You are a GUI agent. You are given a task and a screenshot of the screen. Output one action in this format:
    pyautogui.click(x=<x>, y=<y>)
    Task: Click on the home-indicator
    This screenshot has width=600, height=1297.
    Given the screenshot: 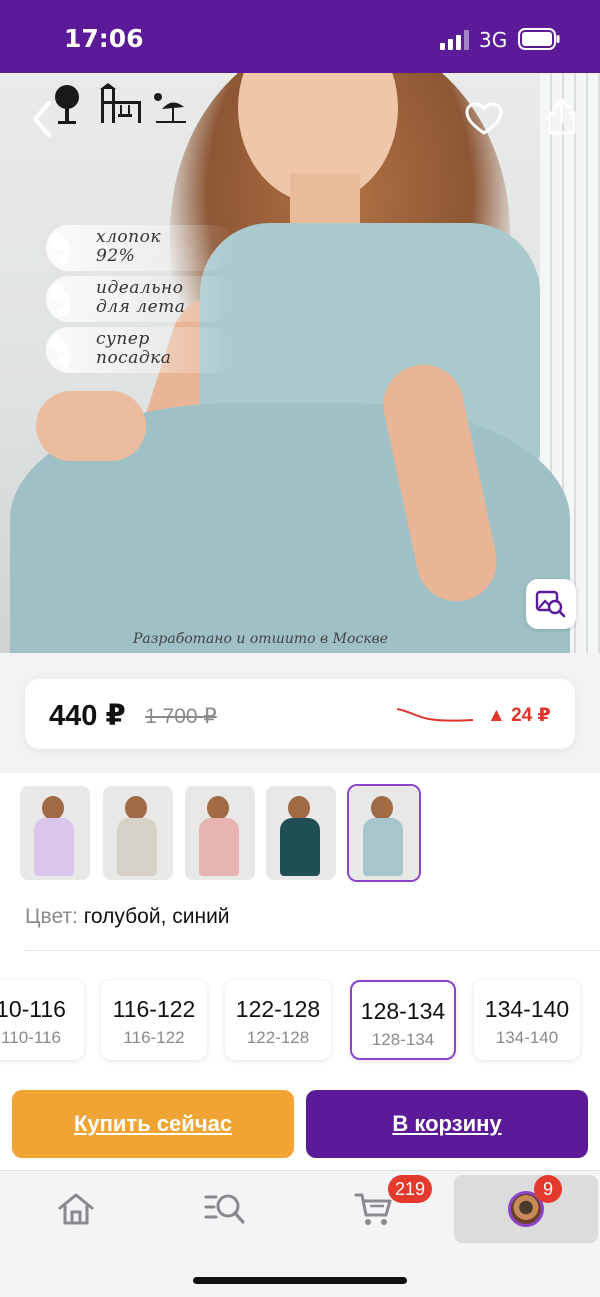 What is the action you would take?
    pyautogui.click(x=300, y=1280)
    